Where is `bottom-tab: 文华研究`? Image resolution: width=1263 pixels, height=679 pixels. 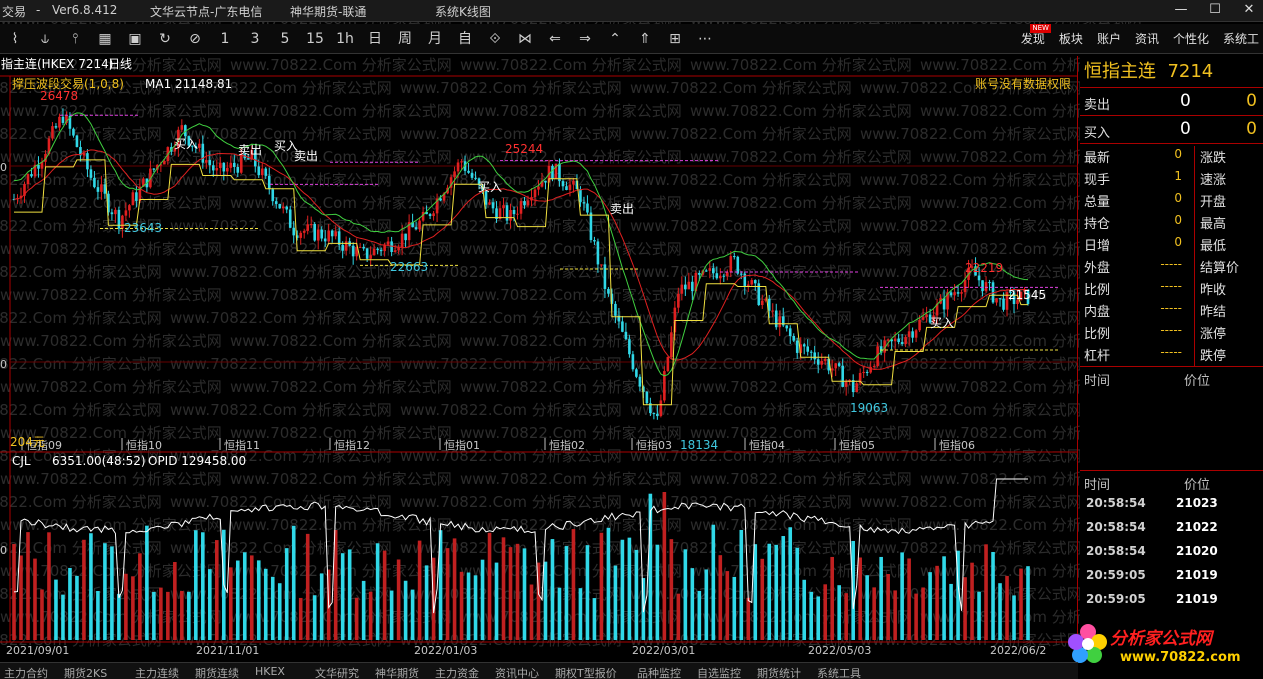
bottom-tab: 文华研究 is located at coordinates (337, 672).